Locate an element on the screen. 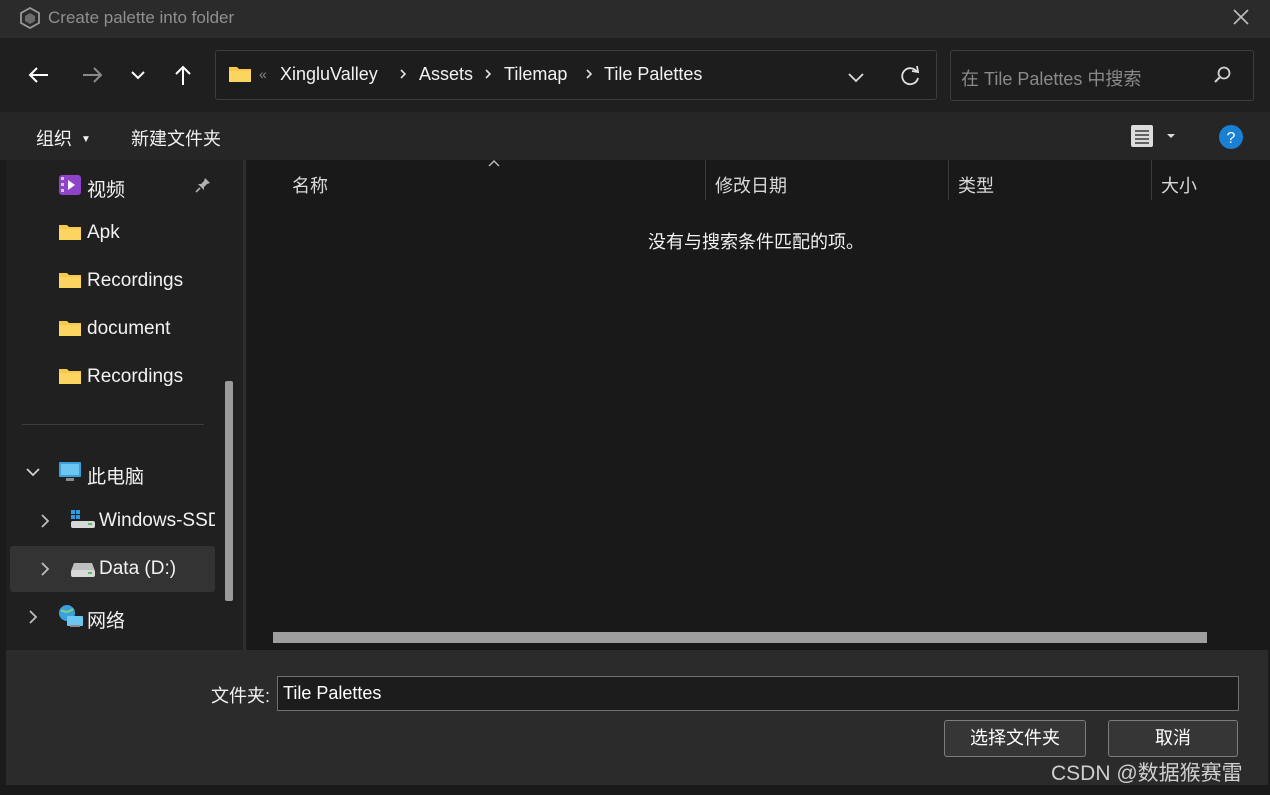 The height and width of the screenshot is (795, 1270). sidebar-item-document: document is located at coordinates (128, 329).